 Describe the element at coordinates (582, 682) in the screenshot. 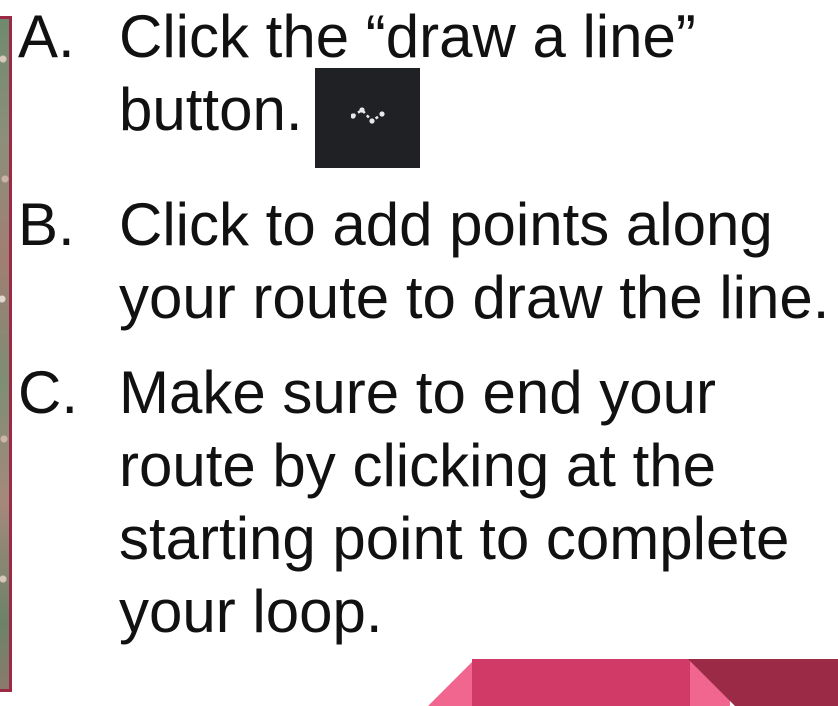

I see `ribbon-mid-segment` at that location.